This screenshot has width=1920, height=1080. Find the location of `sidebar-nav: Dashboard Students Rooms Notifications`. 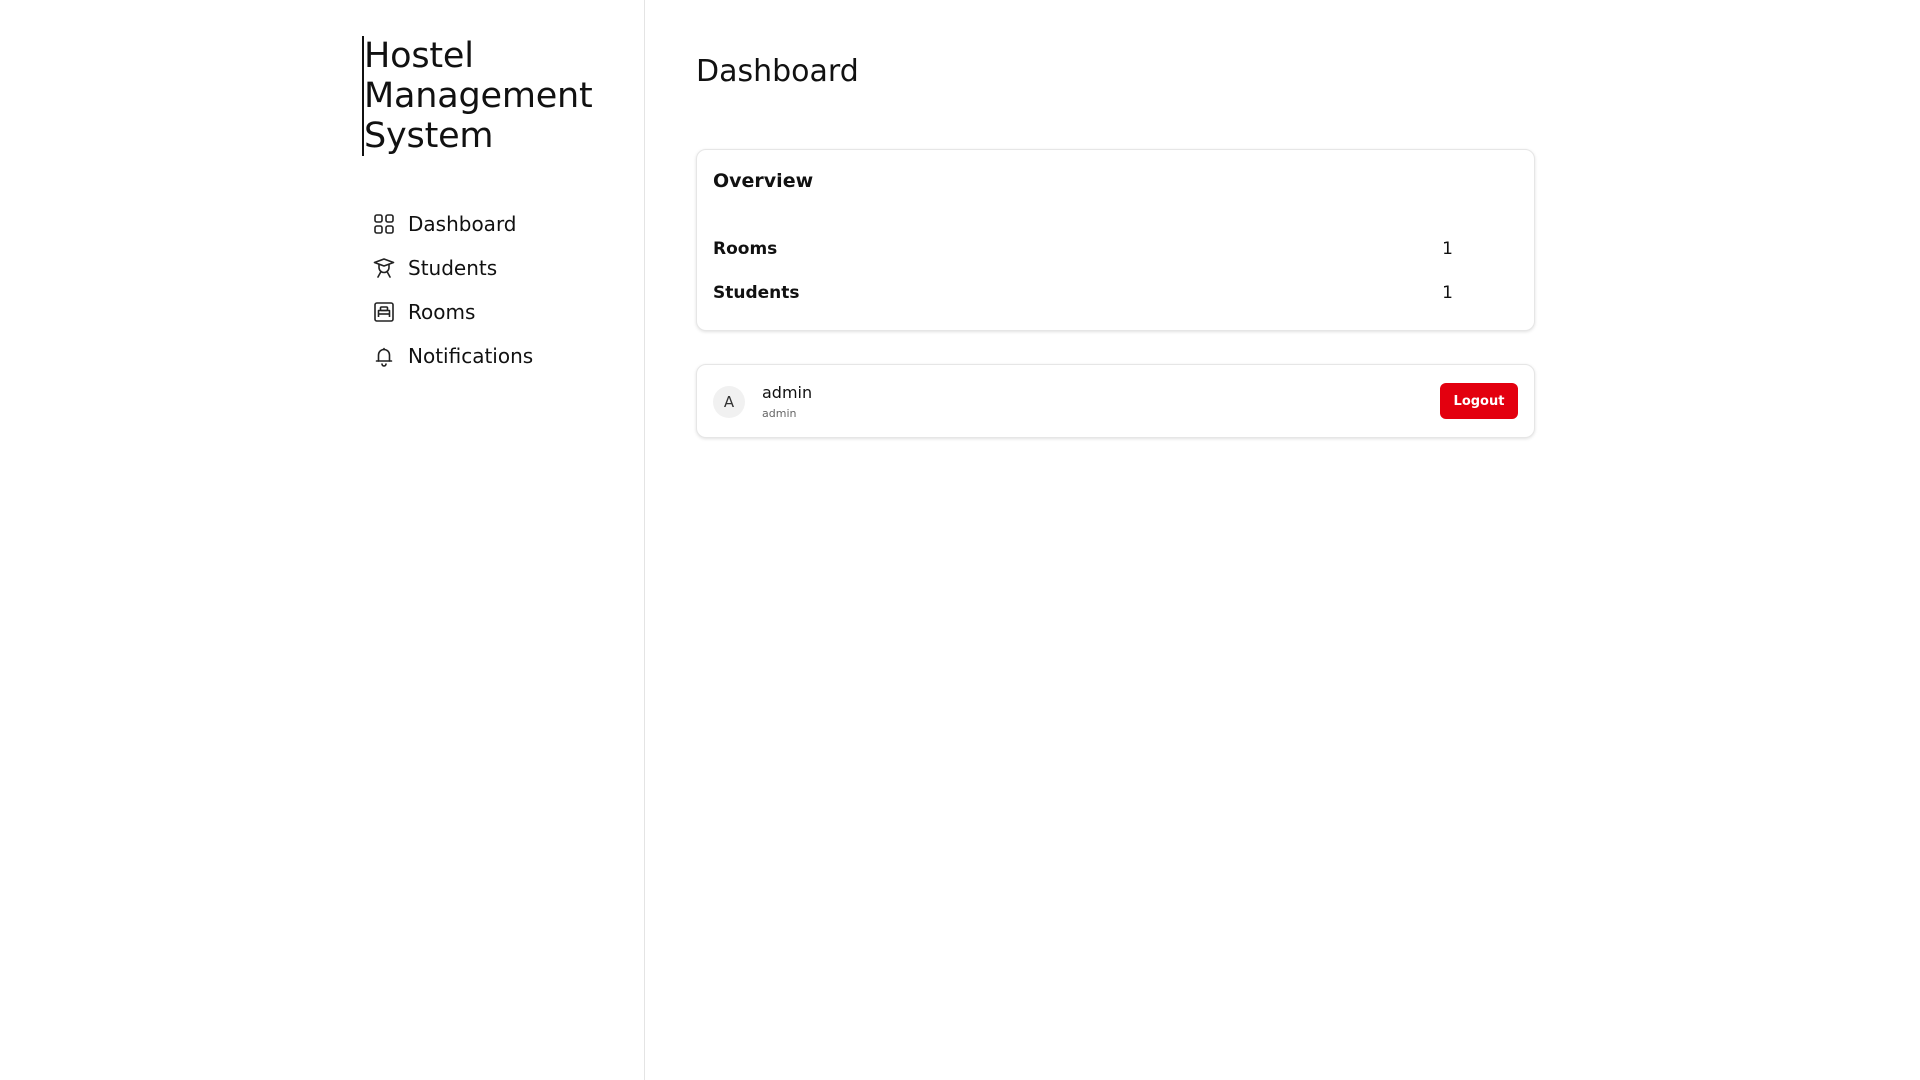

sidebar-nav: Dashboard Students Rooms Notifications is located at coordinates (452, 290).